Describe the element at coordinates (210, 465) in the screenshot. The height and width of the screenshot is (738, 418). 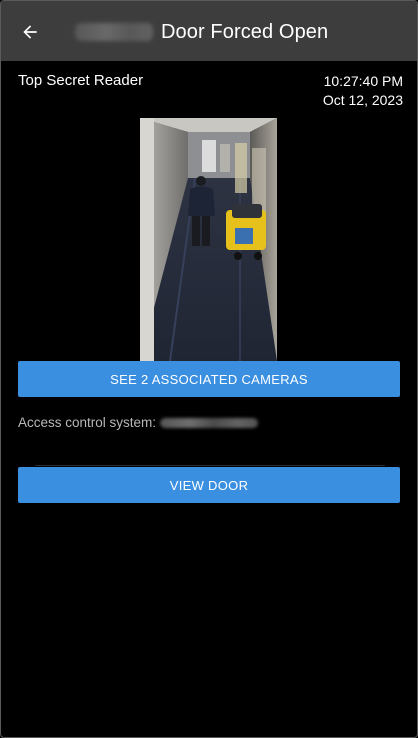
I see `divider` at that location.